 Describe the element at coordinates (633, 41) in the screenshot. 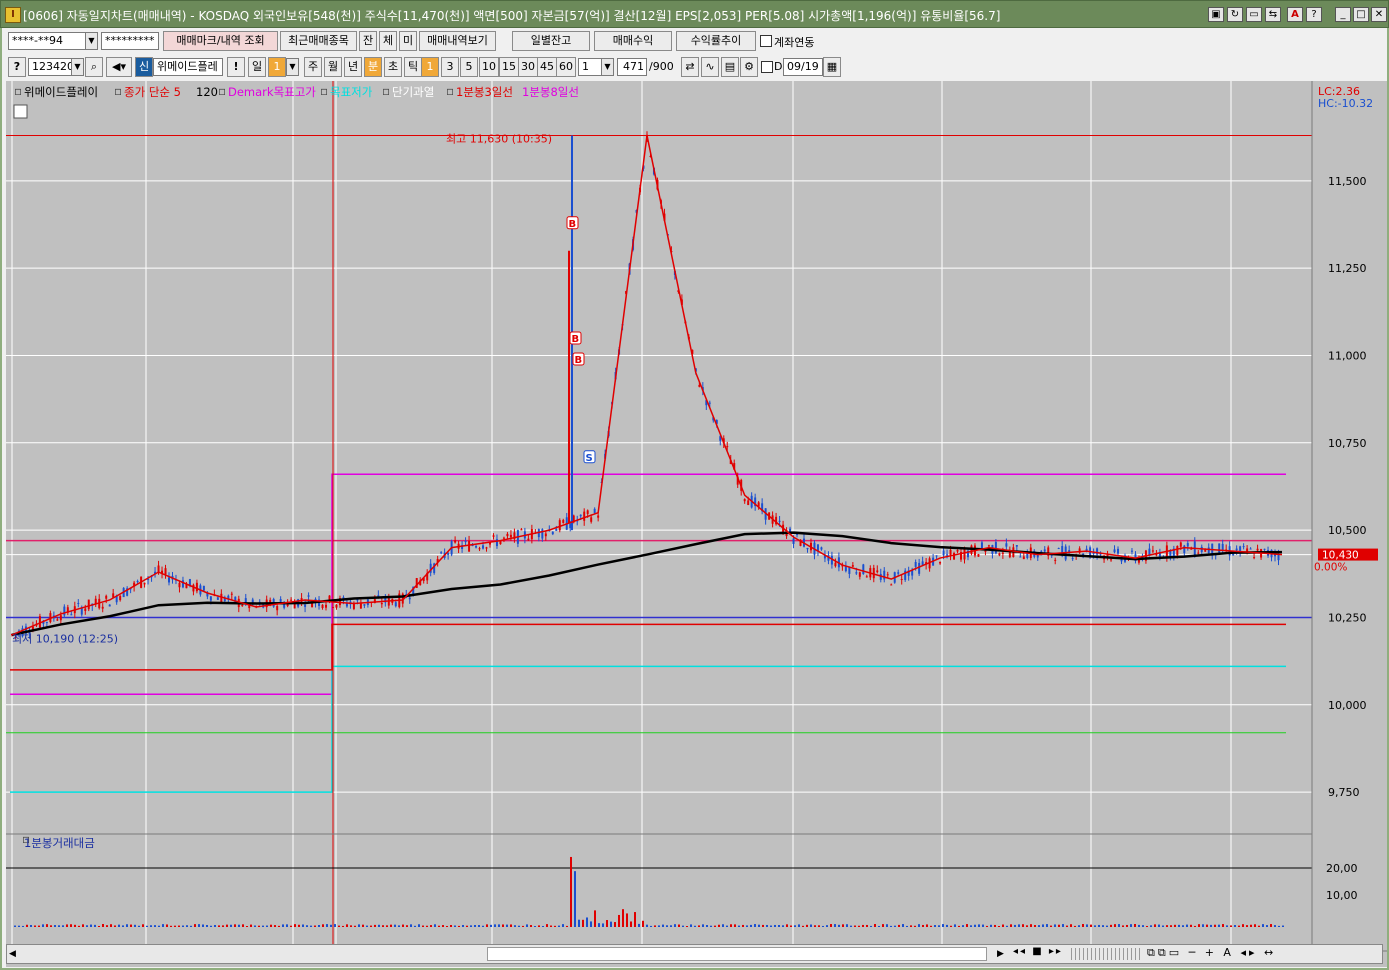

I see `trade-profit-button: 매매수익` at that location.